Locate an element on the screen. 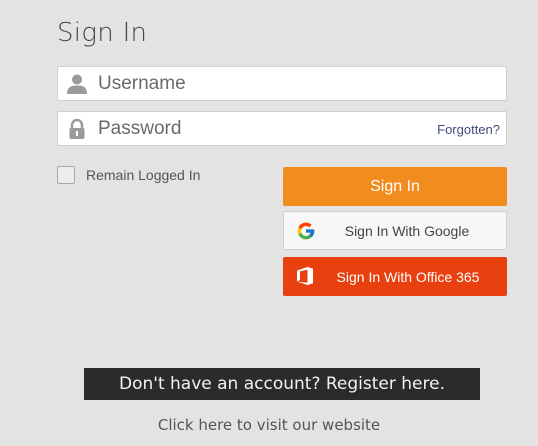 The width and height of the screenshot is (538, 446). google-sign-in-button: Sign In With Google is located at coordinates (395, 230).